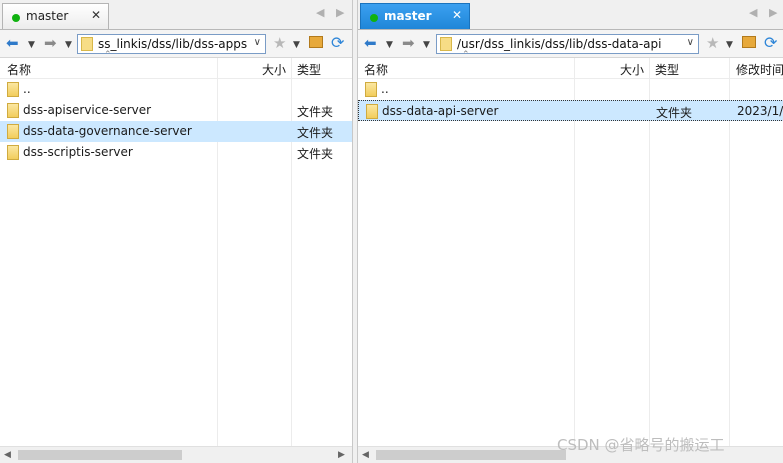 The width and height of the screenshot is (783, 463). I want to click on left-horizontal-scrollbar: ◀ ▶, so click(176, 454).